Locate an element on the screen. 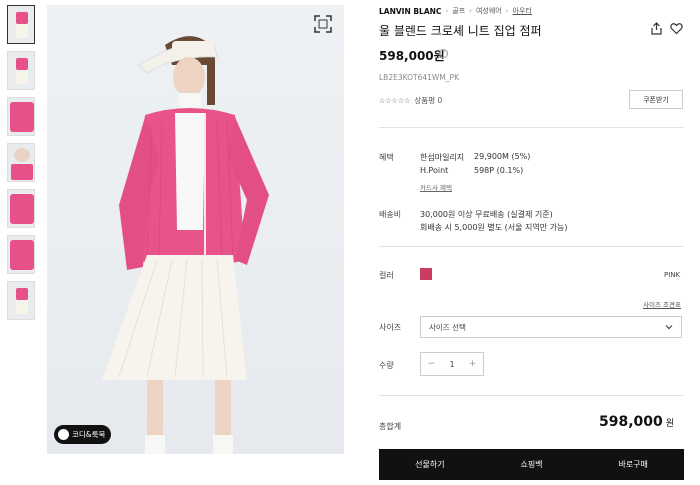 This screenshot has width=700, height=485. product-price: 598,000원 is located at coordinates (412, 56).